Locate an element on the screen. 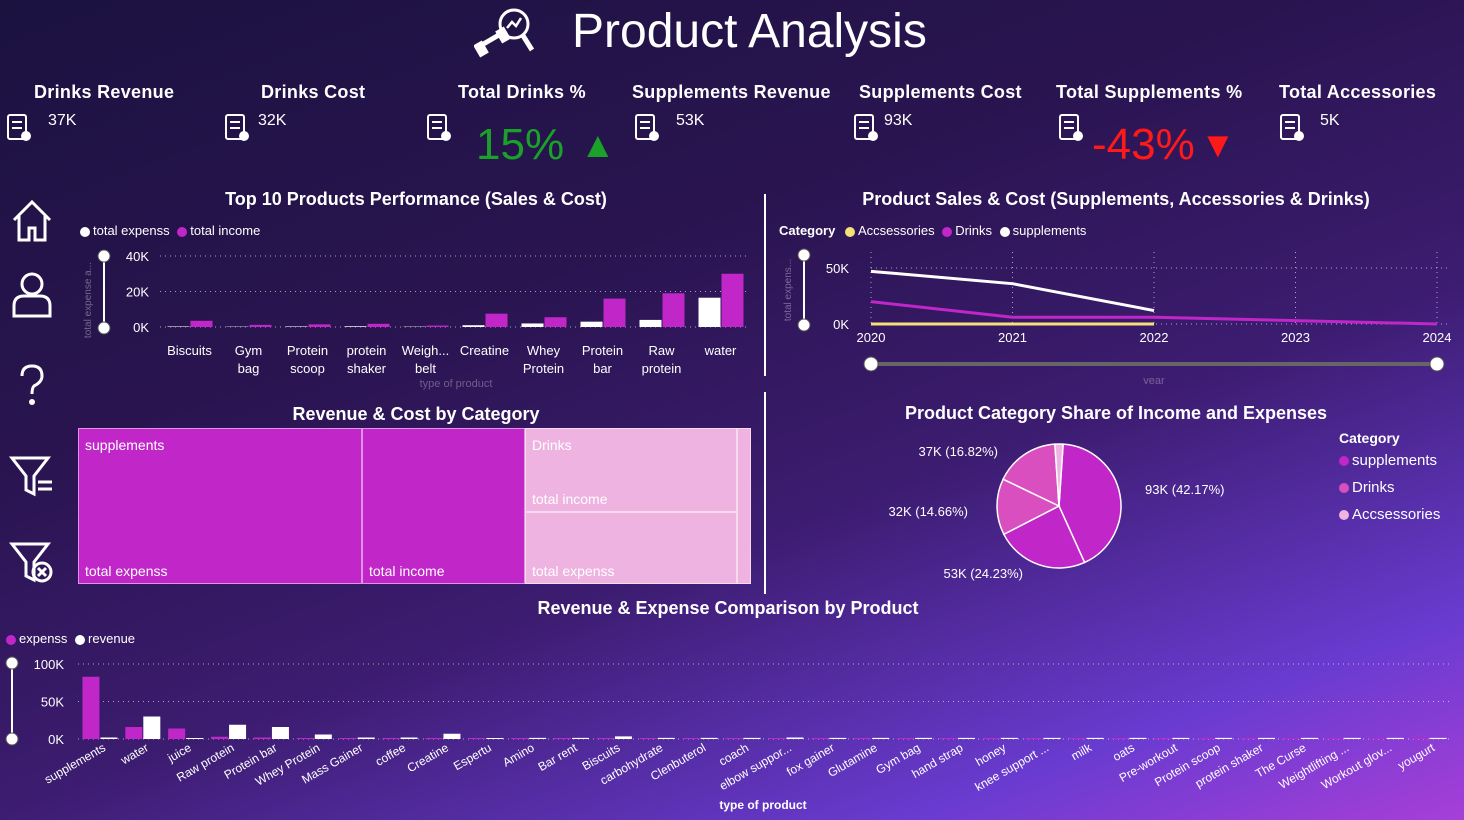  pie-legend: Category supplements Drinks Accsessories is located at coordinates (1389, 476).